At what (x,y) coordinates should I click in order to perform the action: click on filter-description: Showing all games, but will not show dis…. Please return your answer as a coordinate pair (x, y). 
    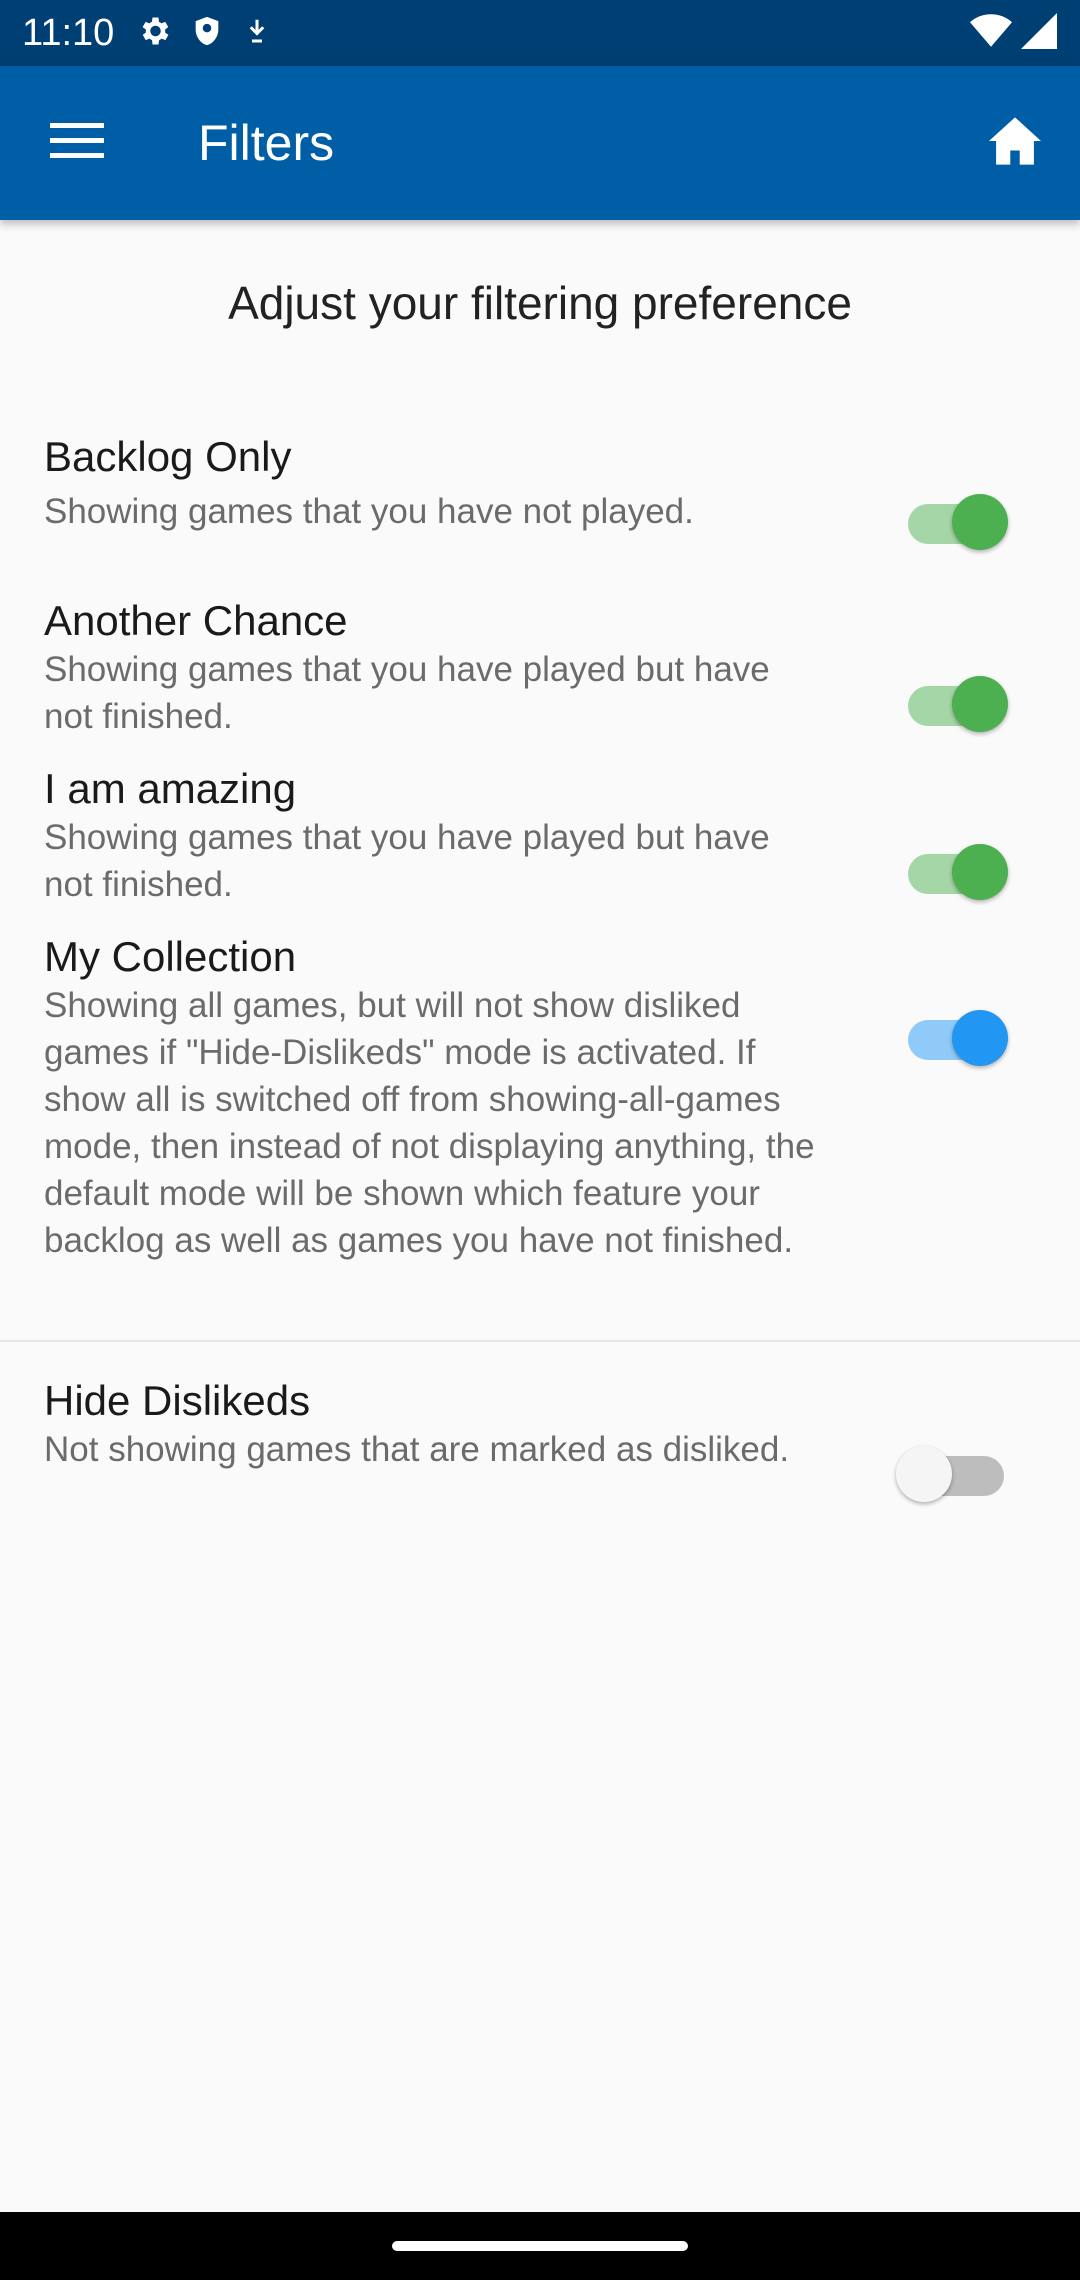
    Looking at the image, I should click on (429, 1123).